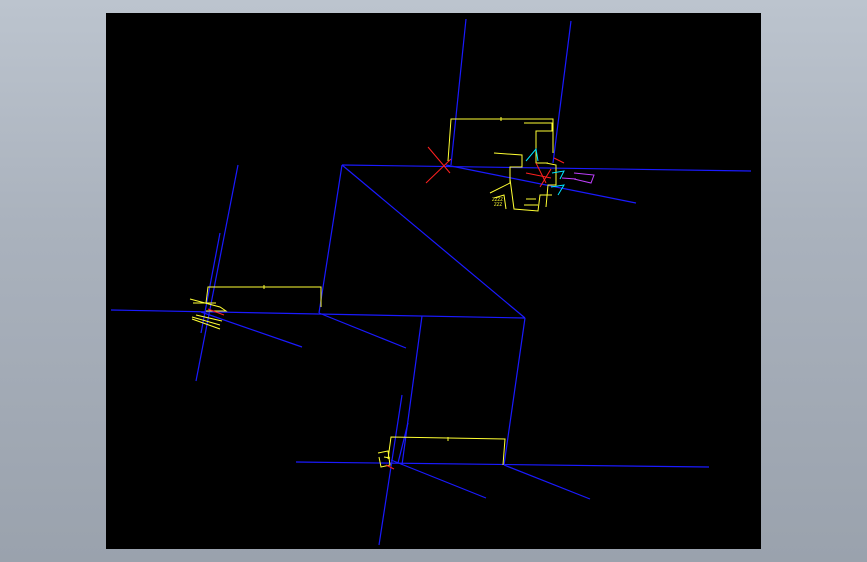 Image resolution: width=867 pixels, height=562 pixels. Describe the element at coordinates (255, 273) in the screenshot. I see `left-joint` at that location.